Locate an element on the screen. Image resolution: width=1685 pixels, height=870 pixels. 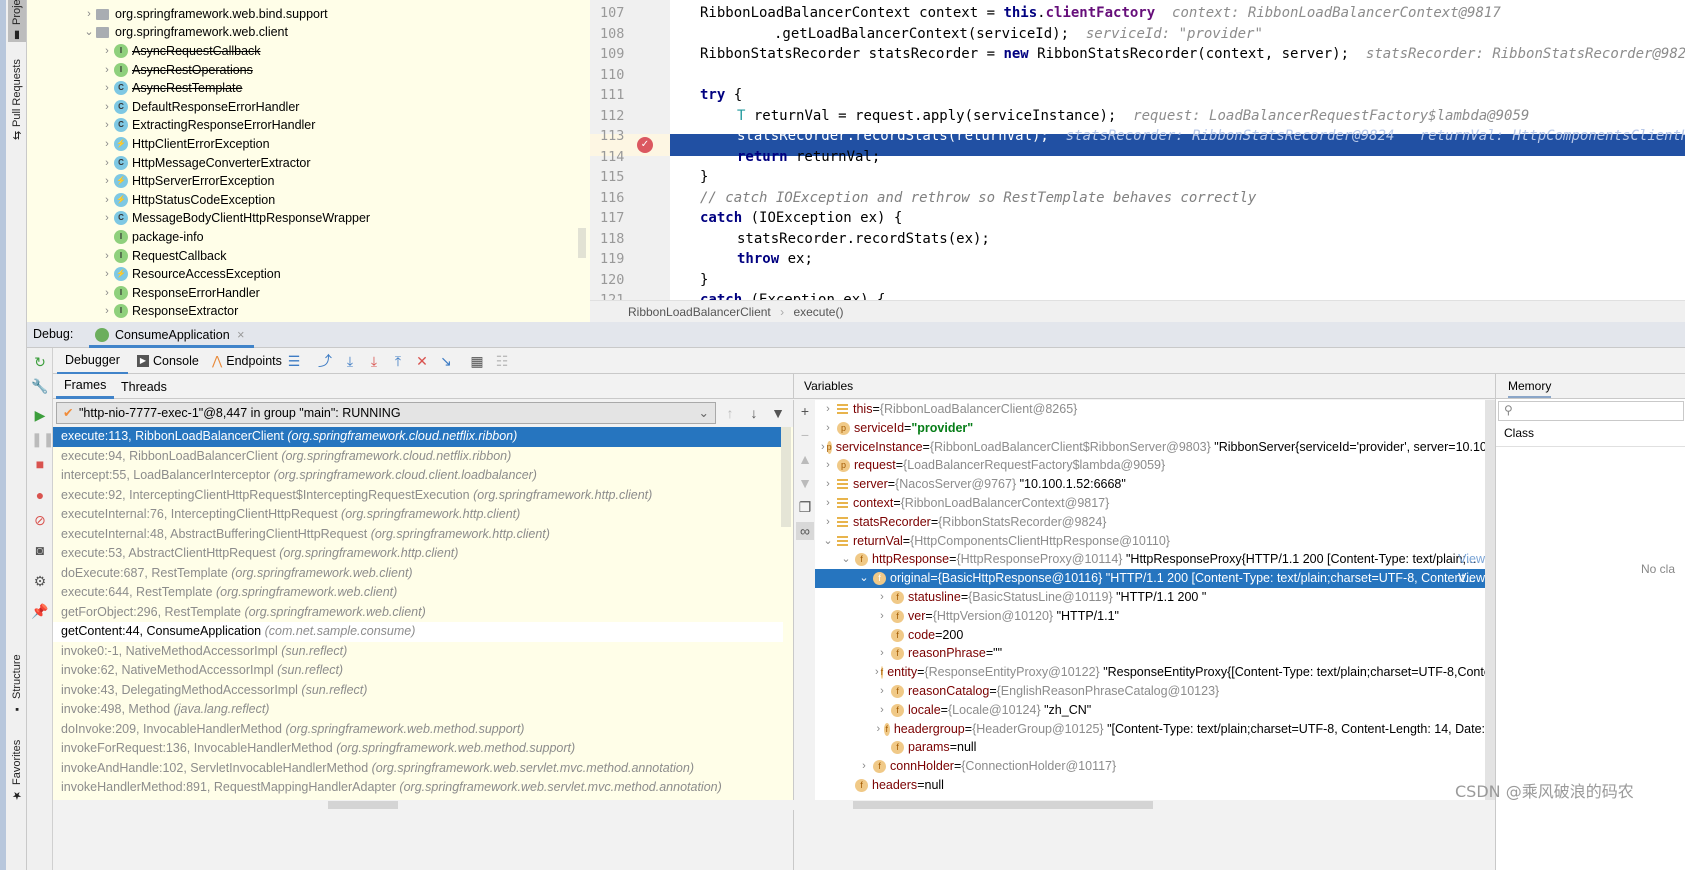
line-number: 116 is located at coordinates (625, 198).